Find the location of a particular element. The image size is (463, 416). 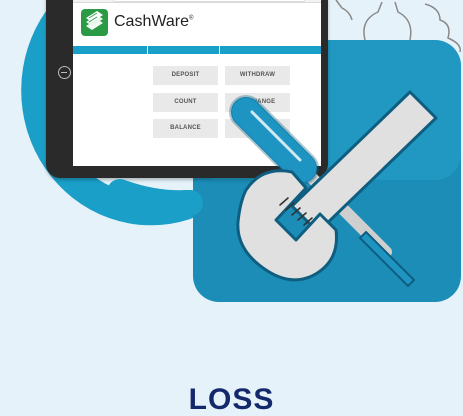

screwdriver-tip is located at coordinates (387, 259).